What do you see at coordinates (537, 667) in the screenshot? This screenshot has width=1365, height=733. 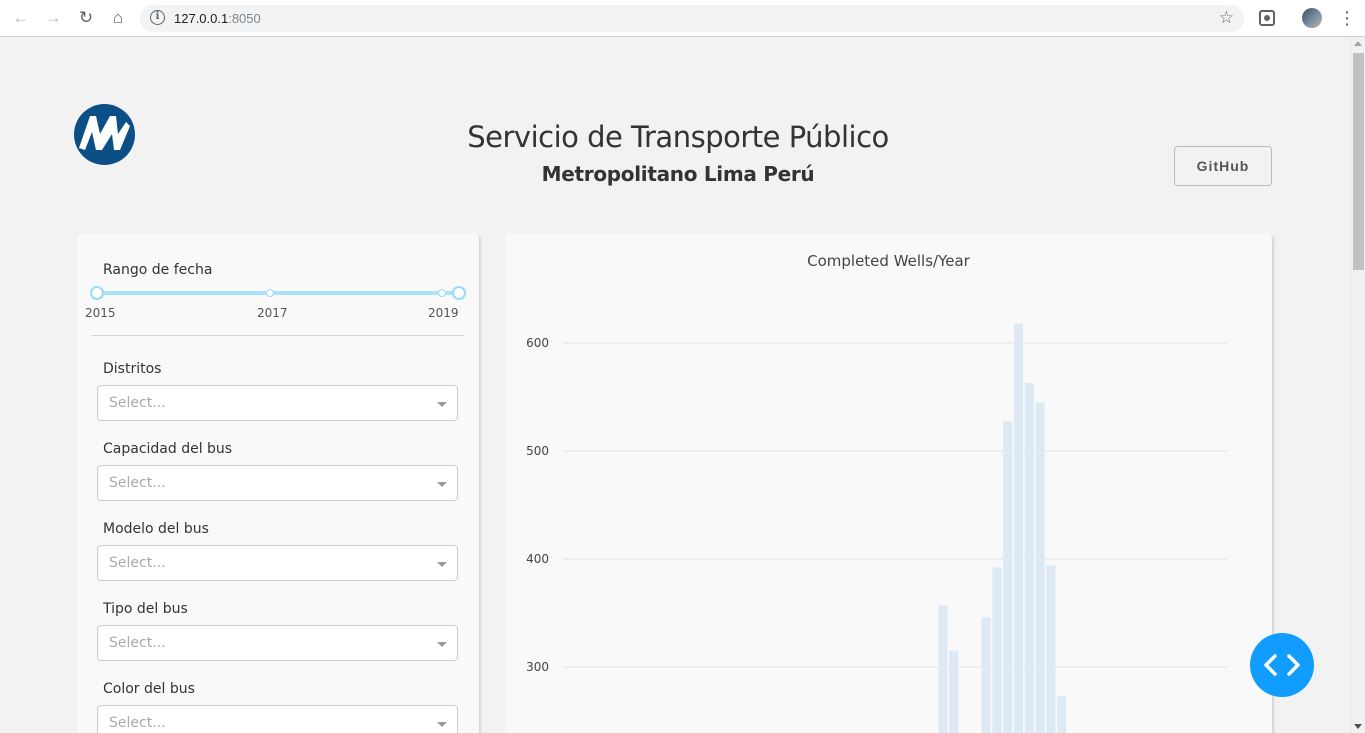 I see `y-tick-label: 300` at bounding box center [537, 667].